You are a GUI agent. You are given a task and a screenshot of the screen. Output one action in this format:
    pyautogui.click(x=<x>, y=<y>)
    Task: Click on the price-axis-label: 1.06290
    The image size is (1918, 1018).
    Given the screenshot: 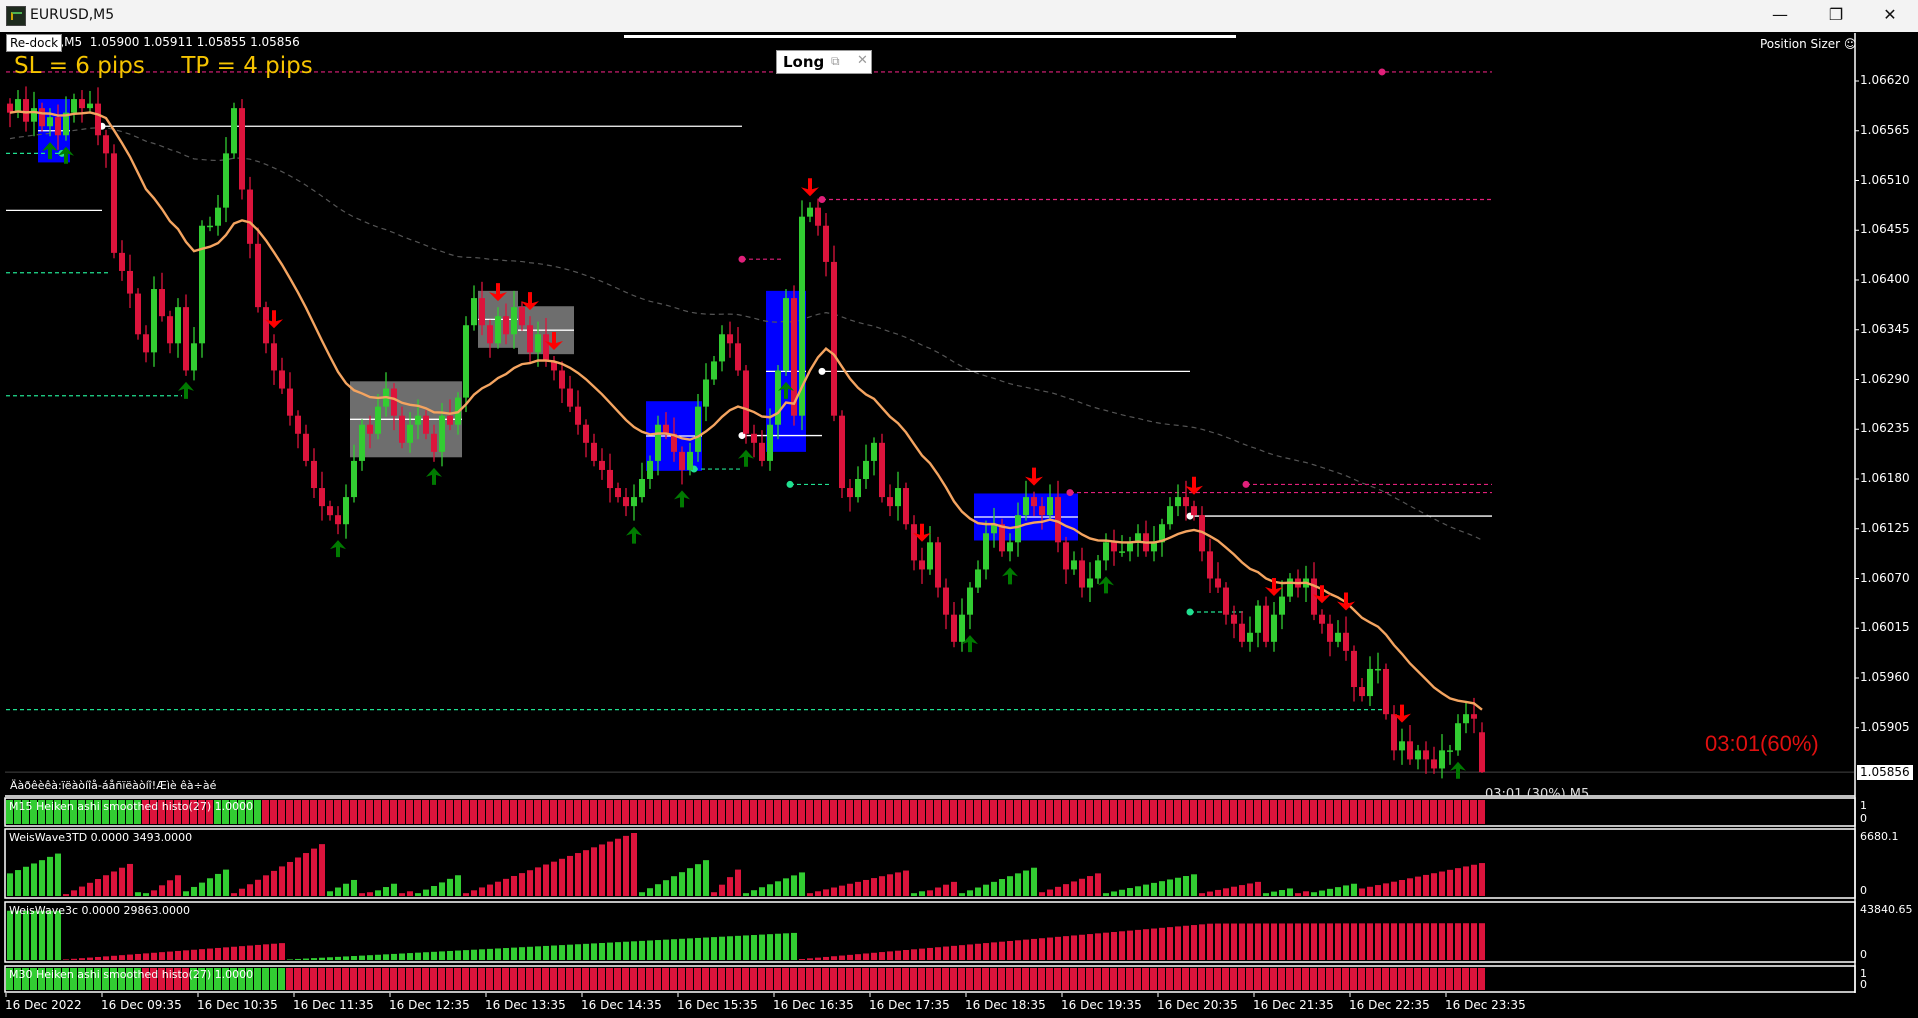 What is the action you would take?
    pyautogui.click(x=1885, y=378)
    